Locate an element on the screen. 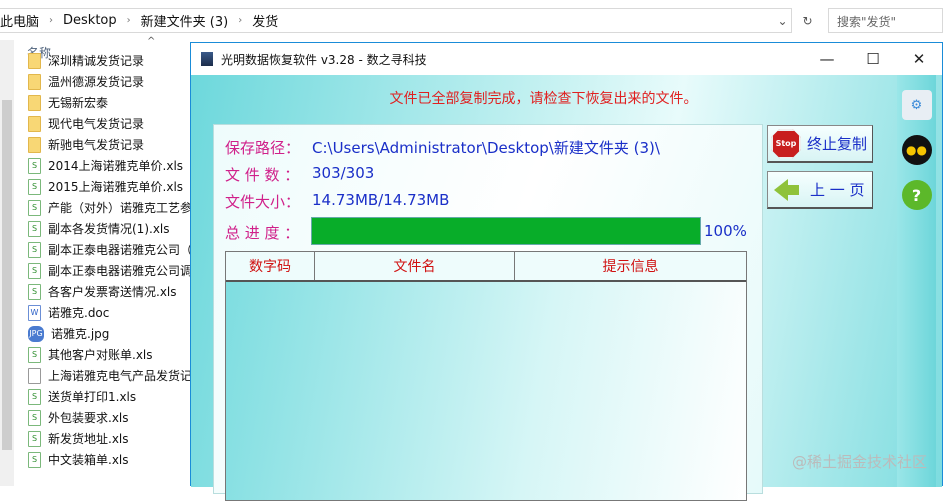  maximize-button: ☐ is located at coordinates (873, 59).